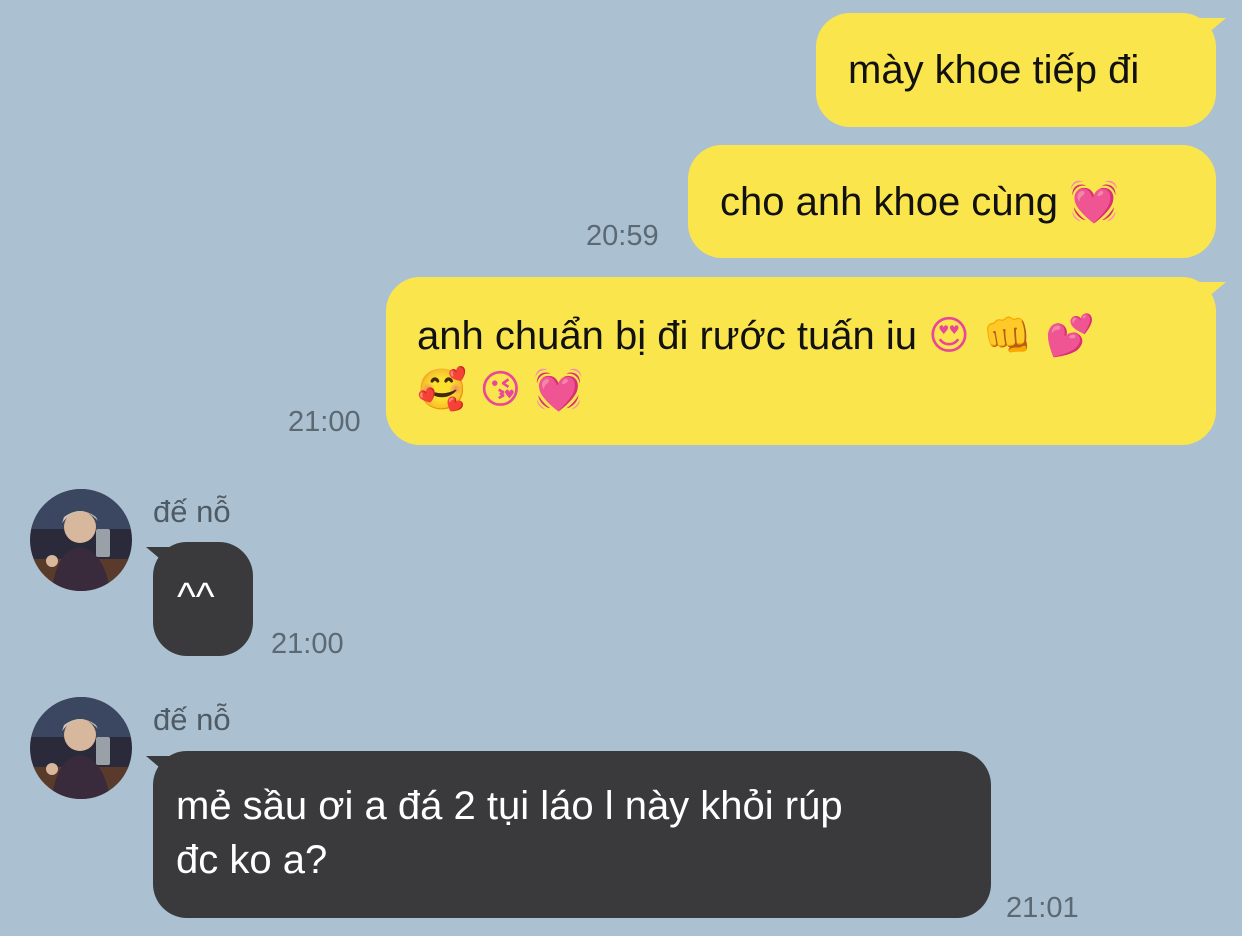 Image resolution: width=1242 pixels, height=936 pixels. I want to click on incoming-message-bubble: ^^, so click(203, 599).